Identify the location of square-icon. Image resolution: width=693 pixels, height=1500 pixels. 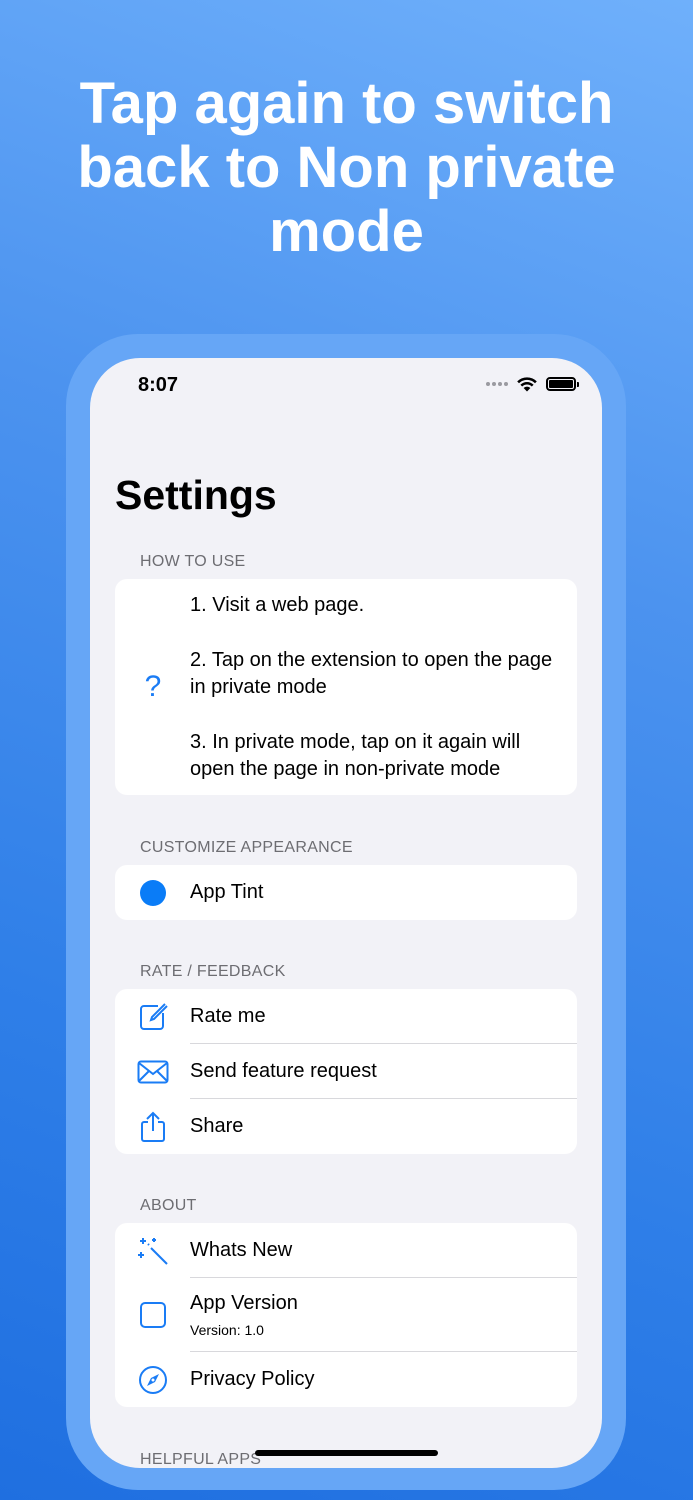
(153, 1315).